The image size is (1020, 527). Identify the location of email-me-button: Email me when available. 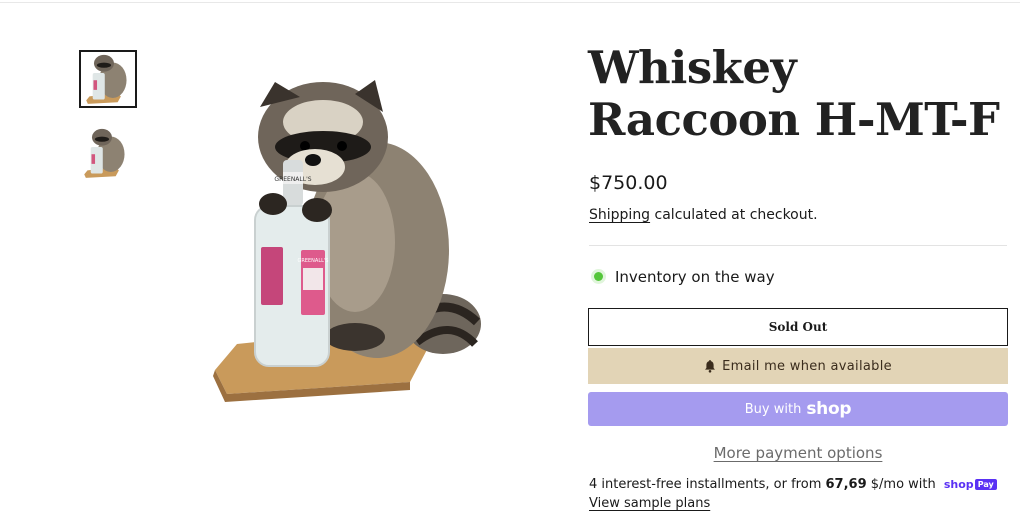
(798, 366).